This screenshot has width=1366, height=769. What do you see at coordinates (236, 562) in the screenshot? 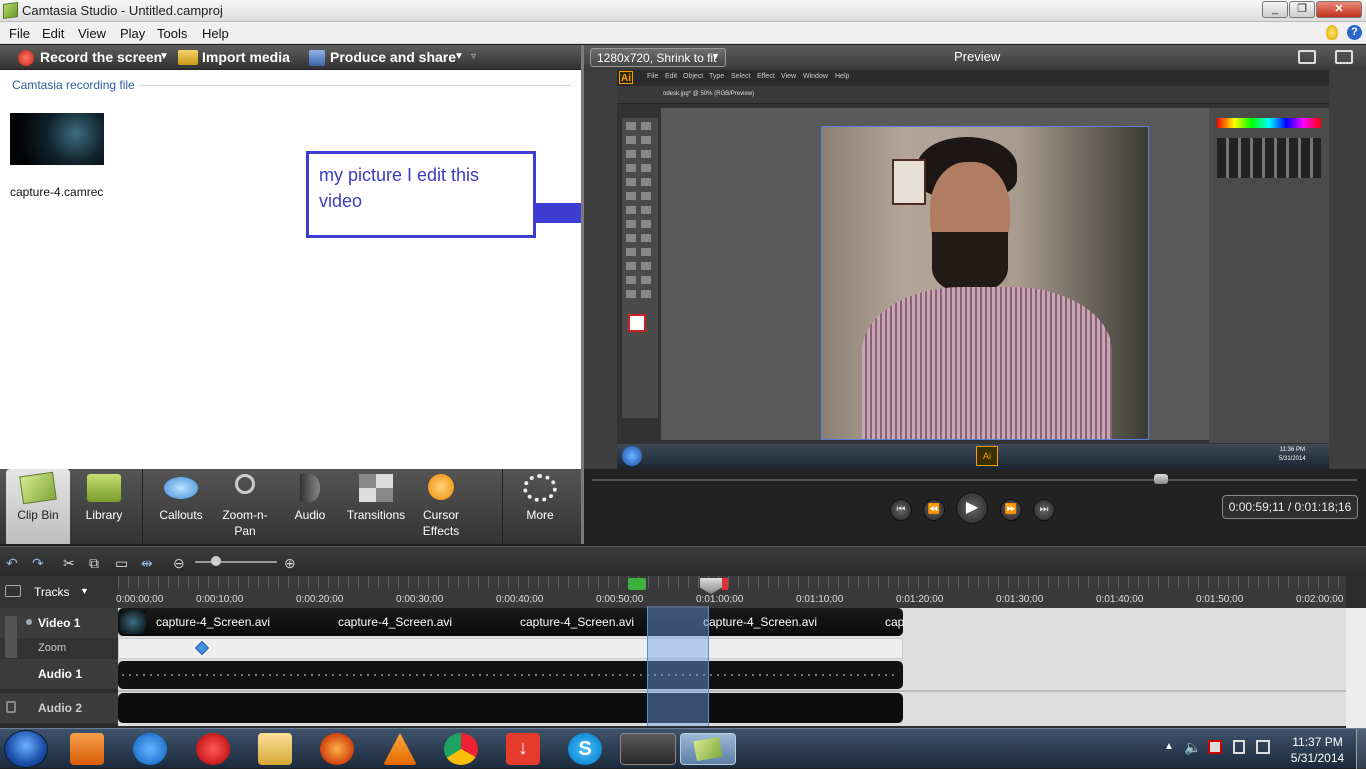
I see `timeline-zoom-slider` at bounding box center [236, 562].